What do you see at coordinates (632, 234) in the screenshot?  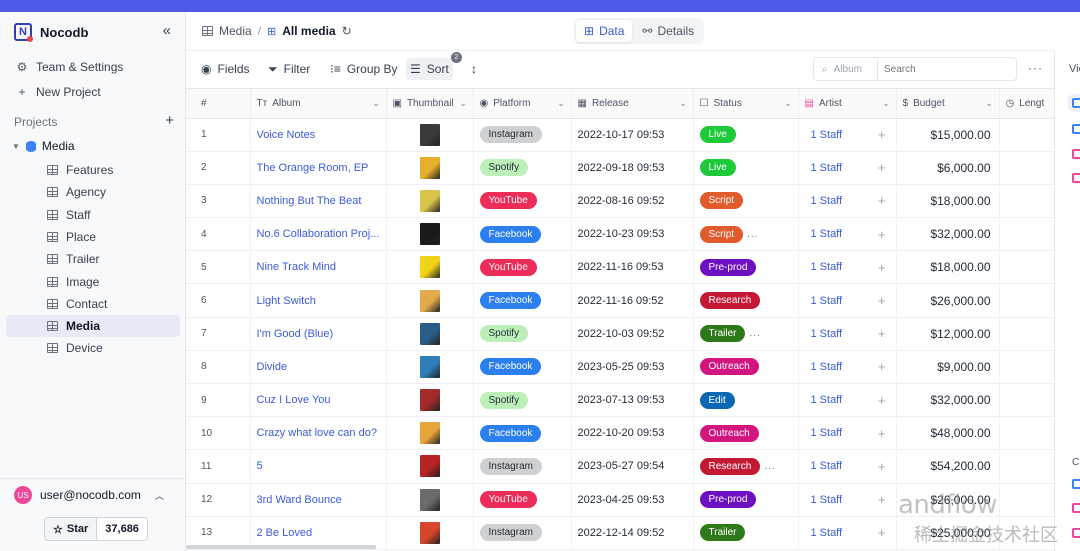 I see `release-cell: 2022-10-23 09:53` at bounding box center [632, 234].